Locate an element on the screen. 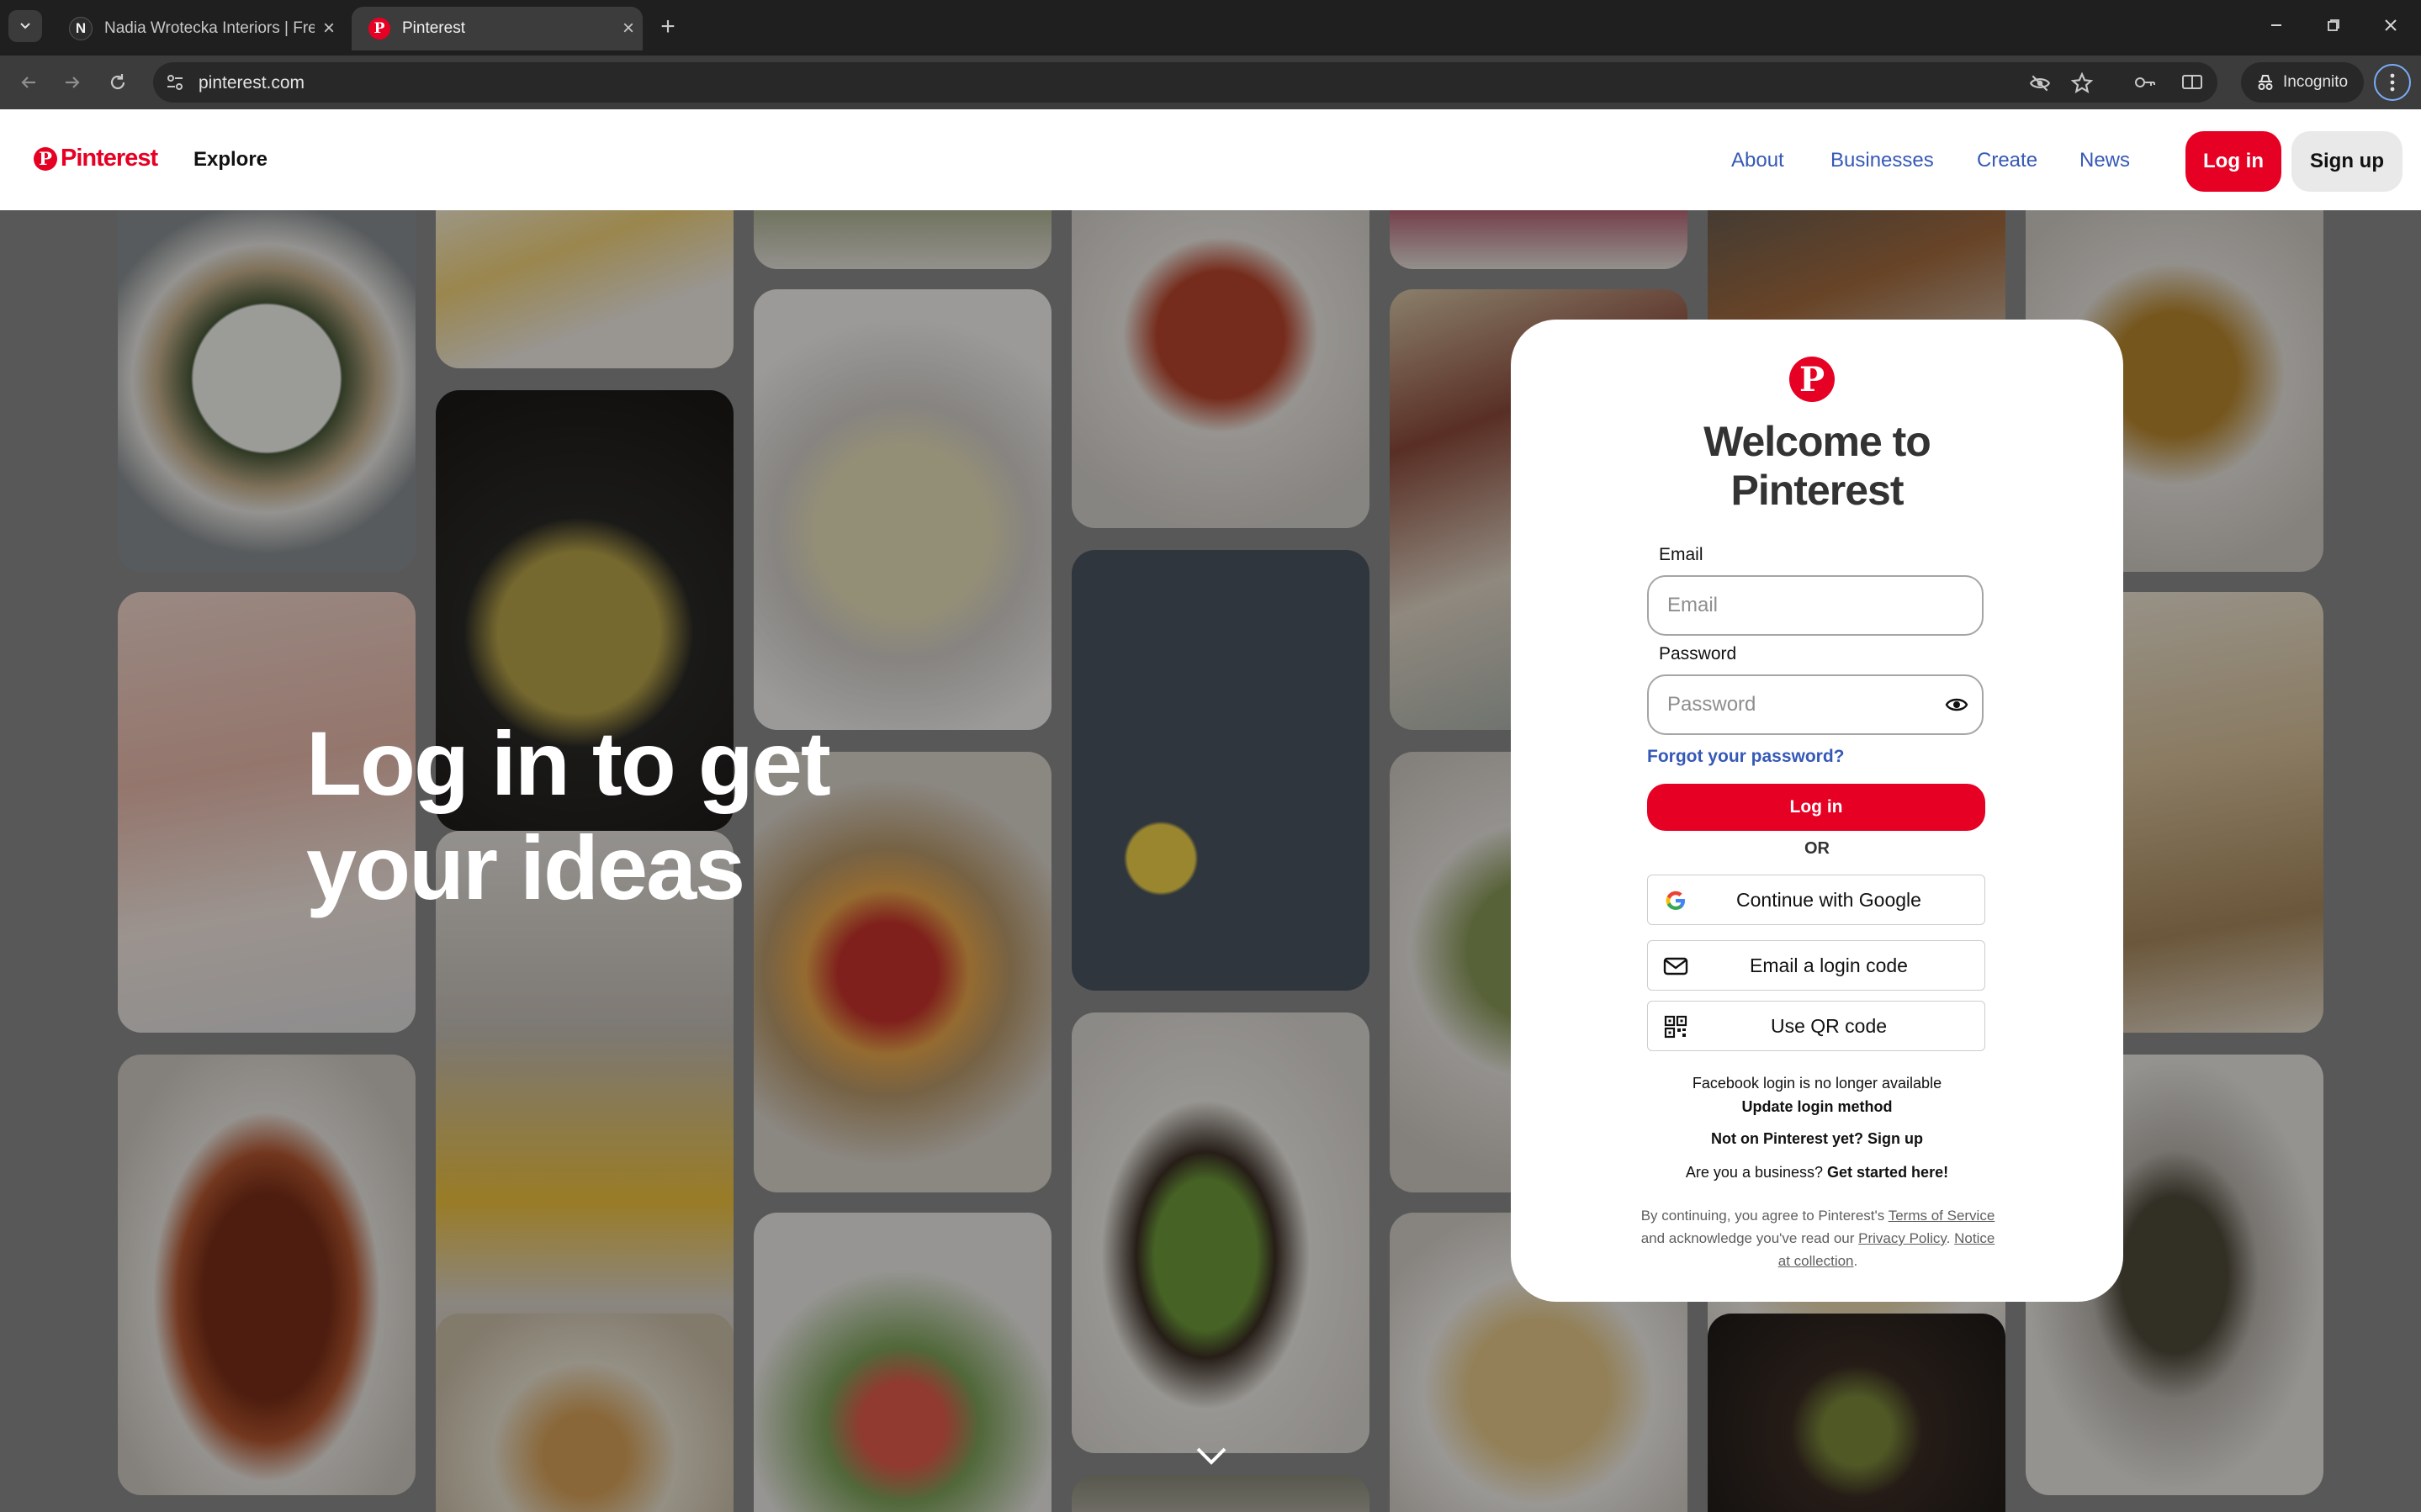 This screenshot has height=1512, width=2421. terms-of-service-link: Terms of Service is located at coordinates (1942, 1216).